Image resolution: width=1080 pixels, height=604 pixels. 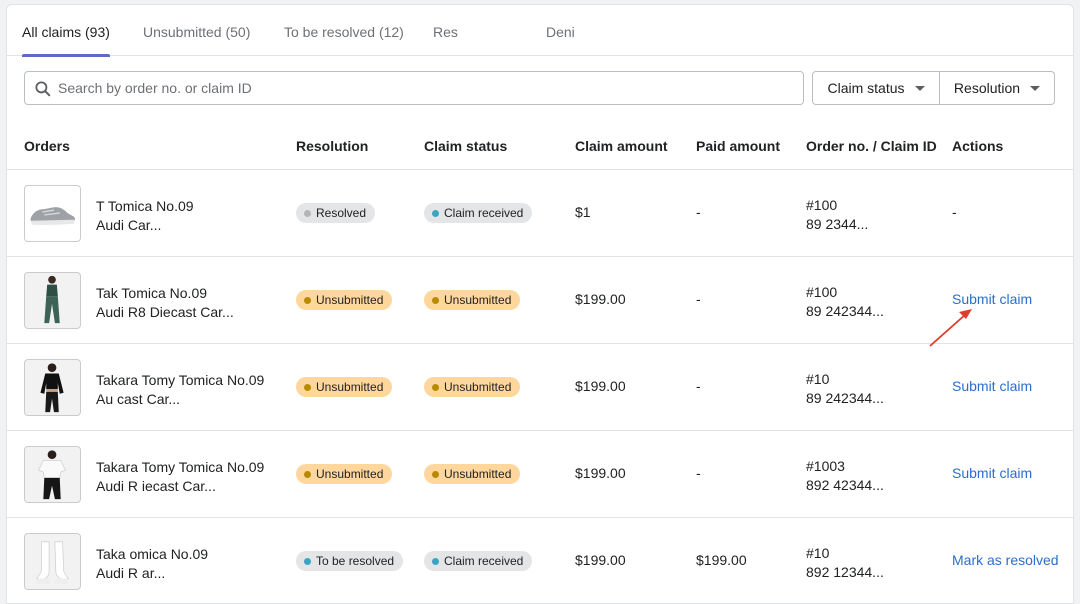 I want to click on claim-status-filter-label: Claim status, so click(x=866, y=88).